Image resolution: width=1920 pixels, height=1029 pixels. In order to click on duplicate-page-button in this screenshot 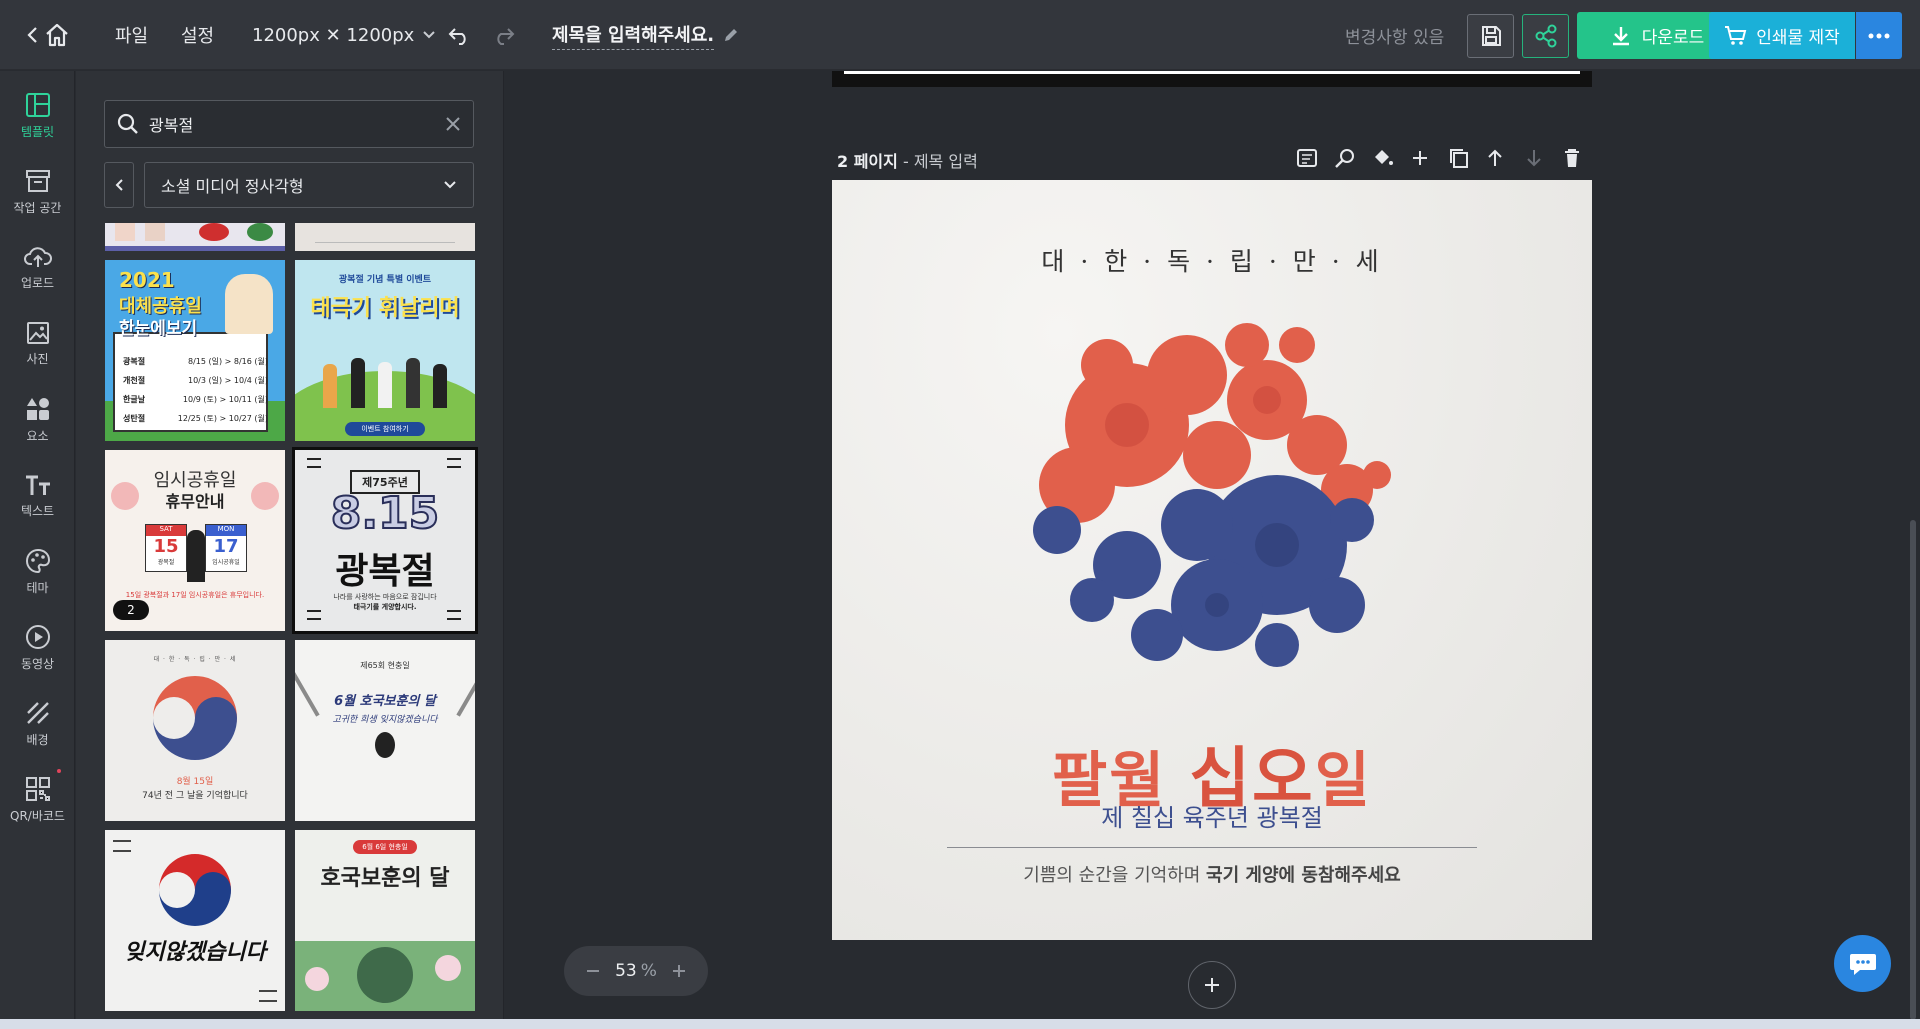, I will do `click(1459, 158)`.